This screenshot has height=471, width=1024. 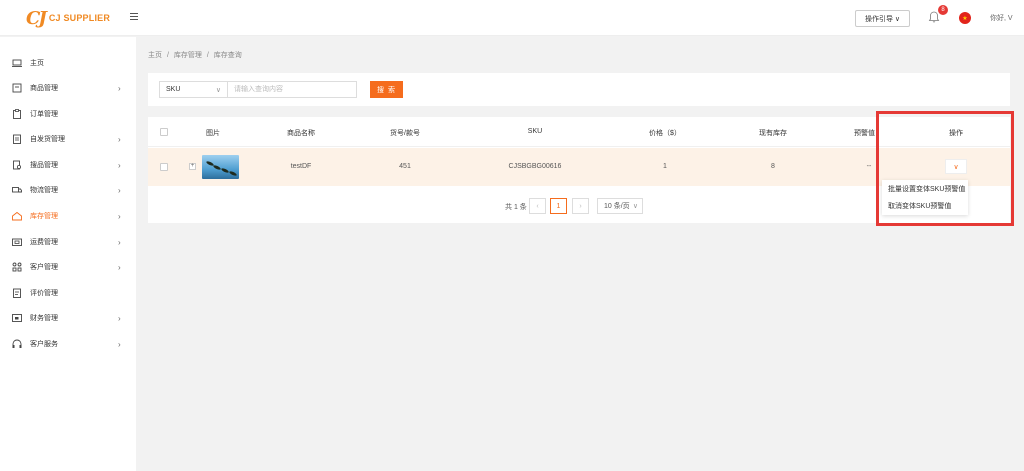 What do you see at coordinates (17, 88) in the screenshot?
I see `package-icon` at bounding box center [17, 88].